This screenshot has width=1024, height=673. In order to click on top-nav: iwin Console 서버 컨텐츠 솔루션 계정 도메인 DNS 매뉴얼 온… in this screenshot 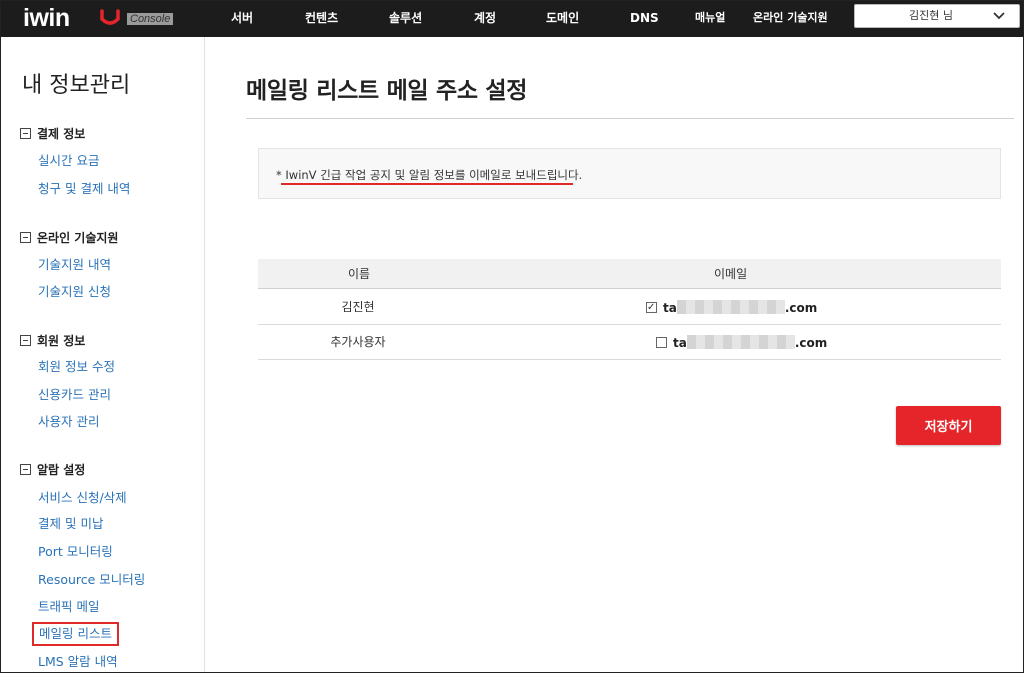, I will do `click(512, 19)`.